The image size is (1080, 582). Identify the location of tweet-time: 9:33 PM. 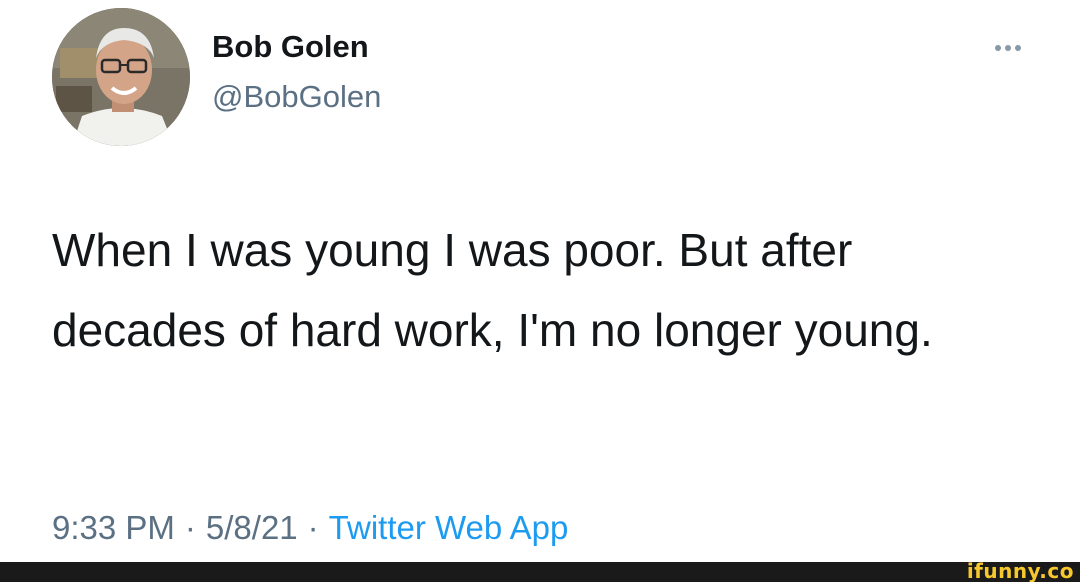
(113, 527).